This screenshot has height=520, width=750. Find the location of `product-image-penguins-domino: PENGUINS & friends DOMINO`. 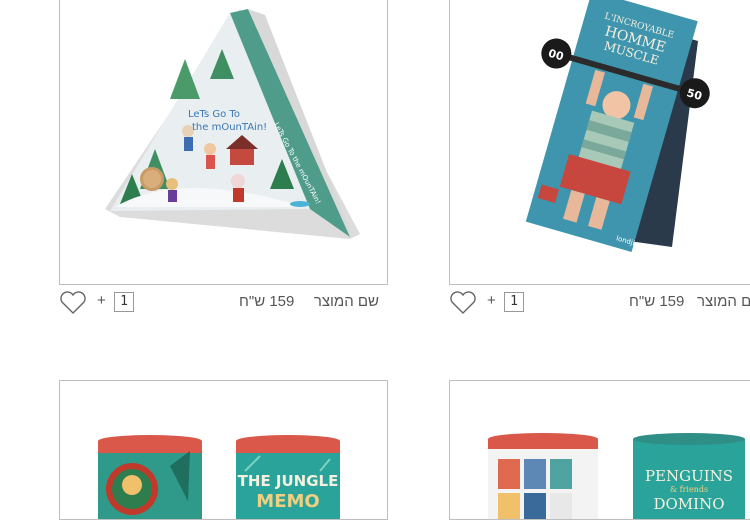

product-image-penguins-domino: PENGUINS & friends DOMINO is located at coordinates (616, 476).